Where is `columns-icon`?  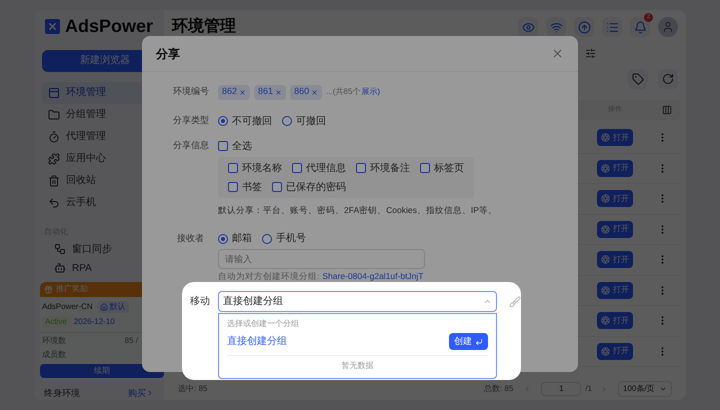
columns-icon is located at coordinates (667, 110).